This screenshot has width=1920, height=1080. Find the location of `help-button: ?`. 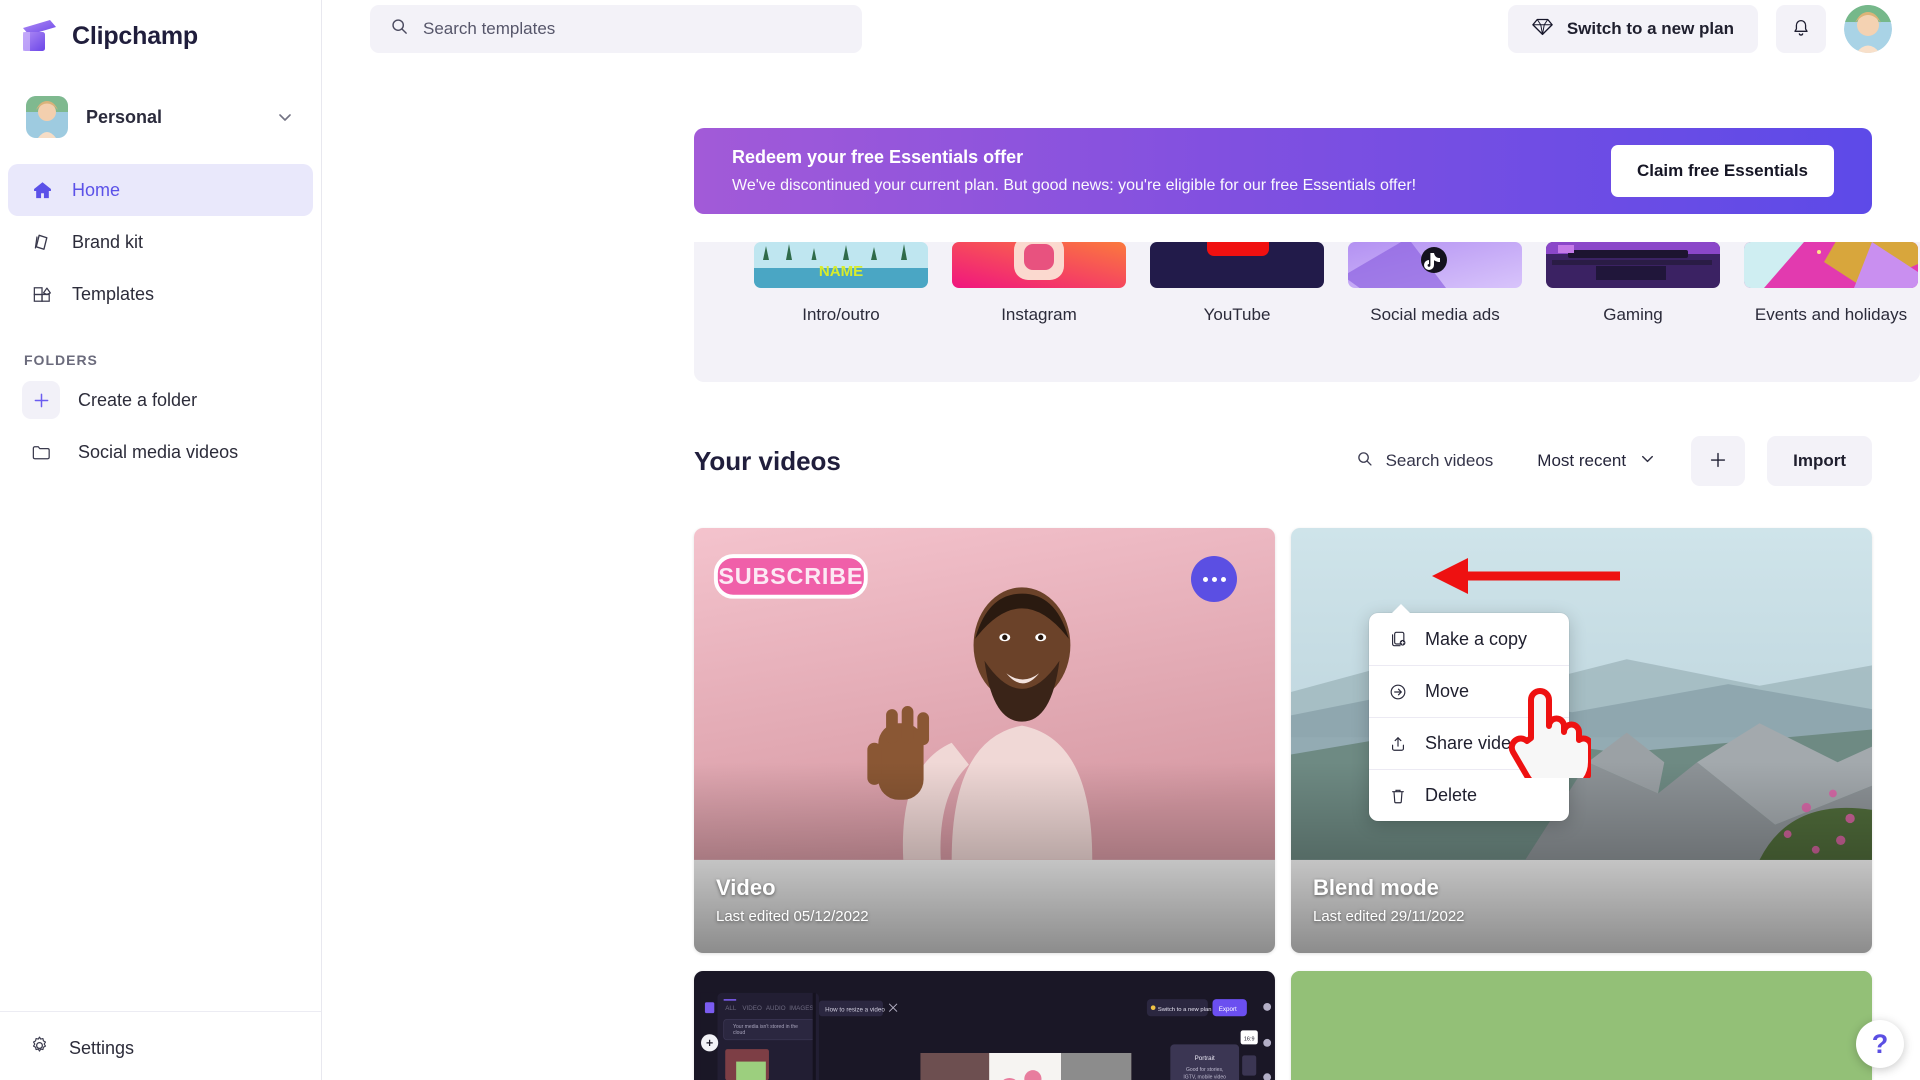

help-button: ? is located at coordinates (1880, 1044).